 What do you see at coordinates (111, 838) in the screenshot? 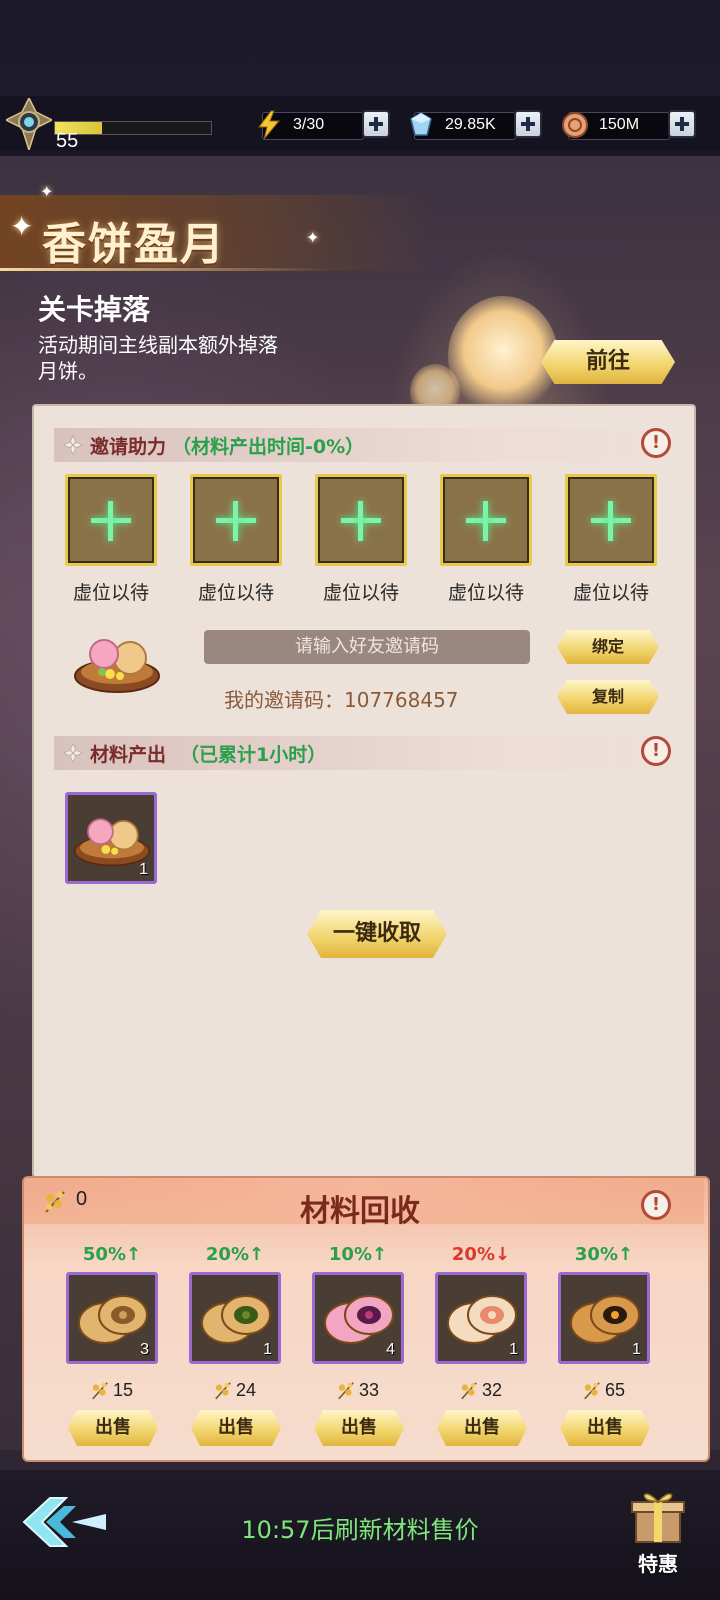
I see `output-item: 1` at bounding box center [111, 838].